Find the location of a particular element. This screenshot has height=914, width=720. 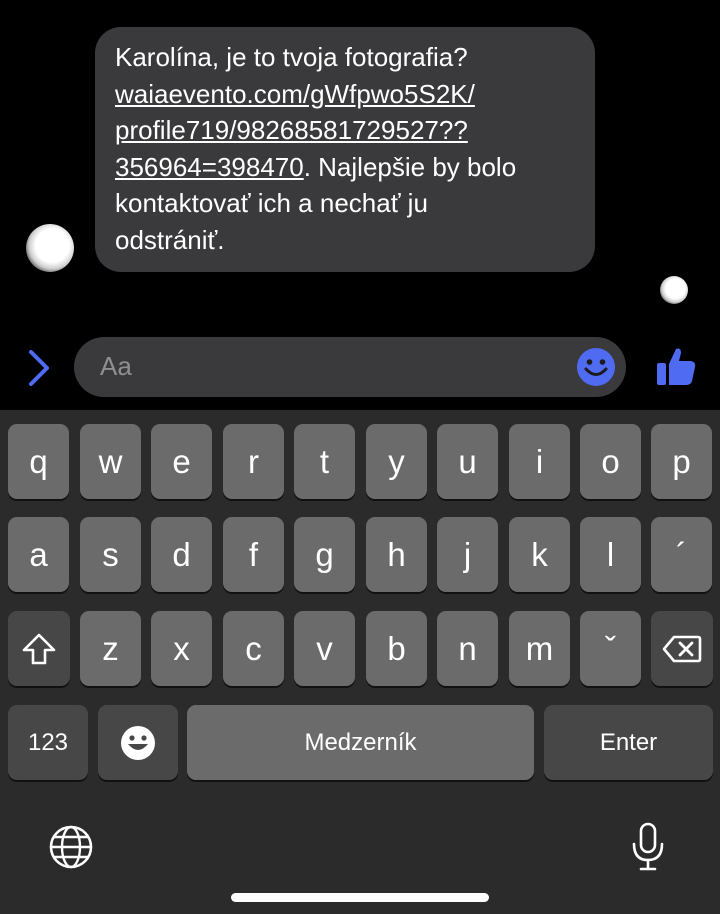

key-acute: ´ is located at coordinates (681, 554).